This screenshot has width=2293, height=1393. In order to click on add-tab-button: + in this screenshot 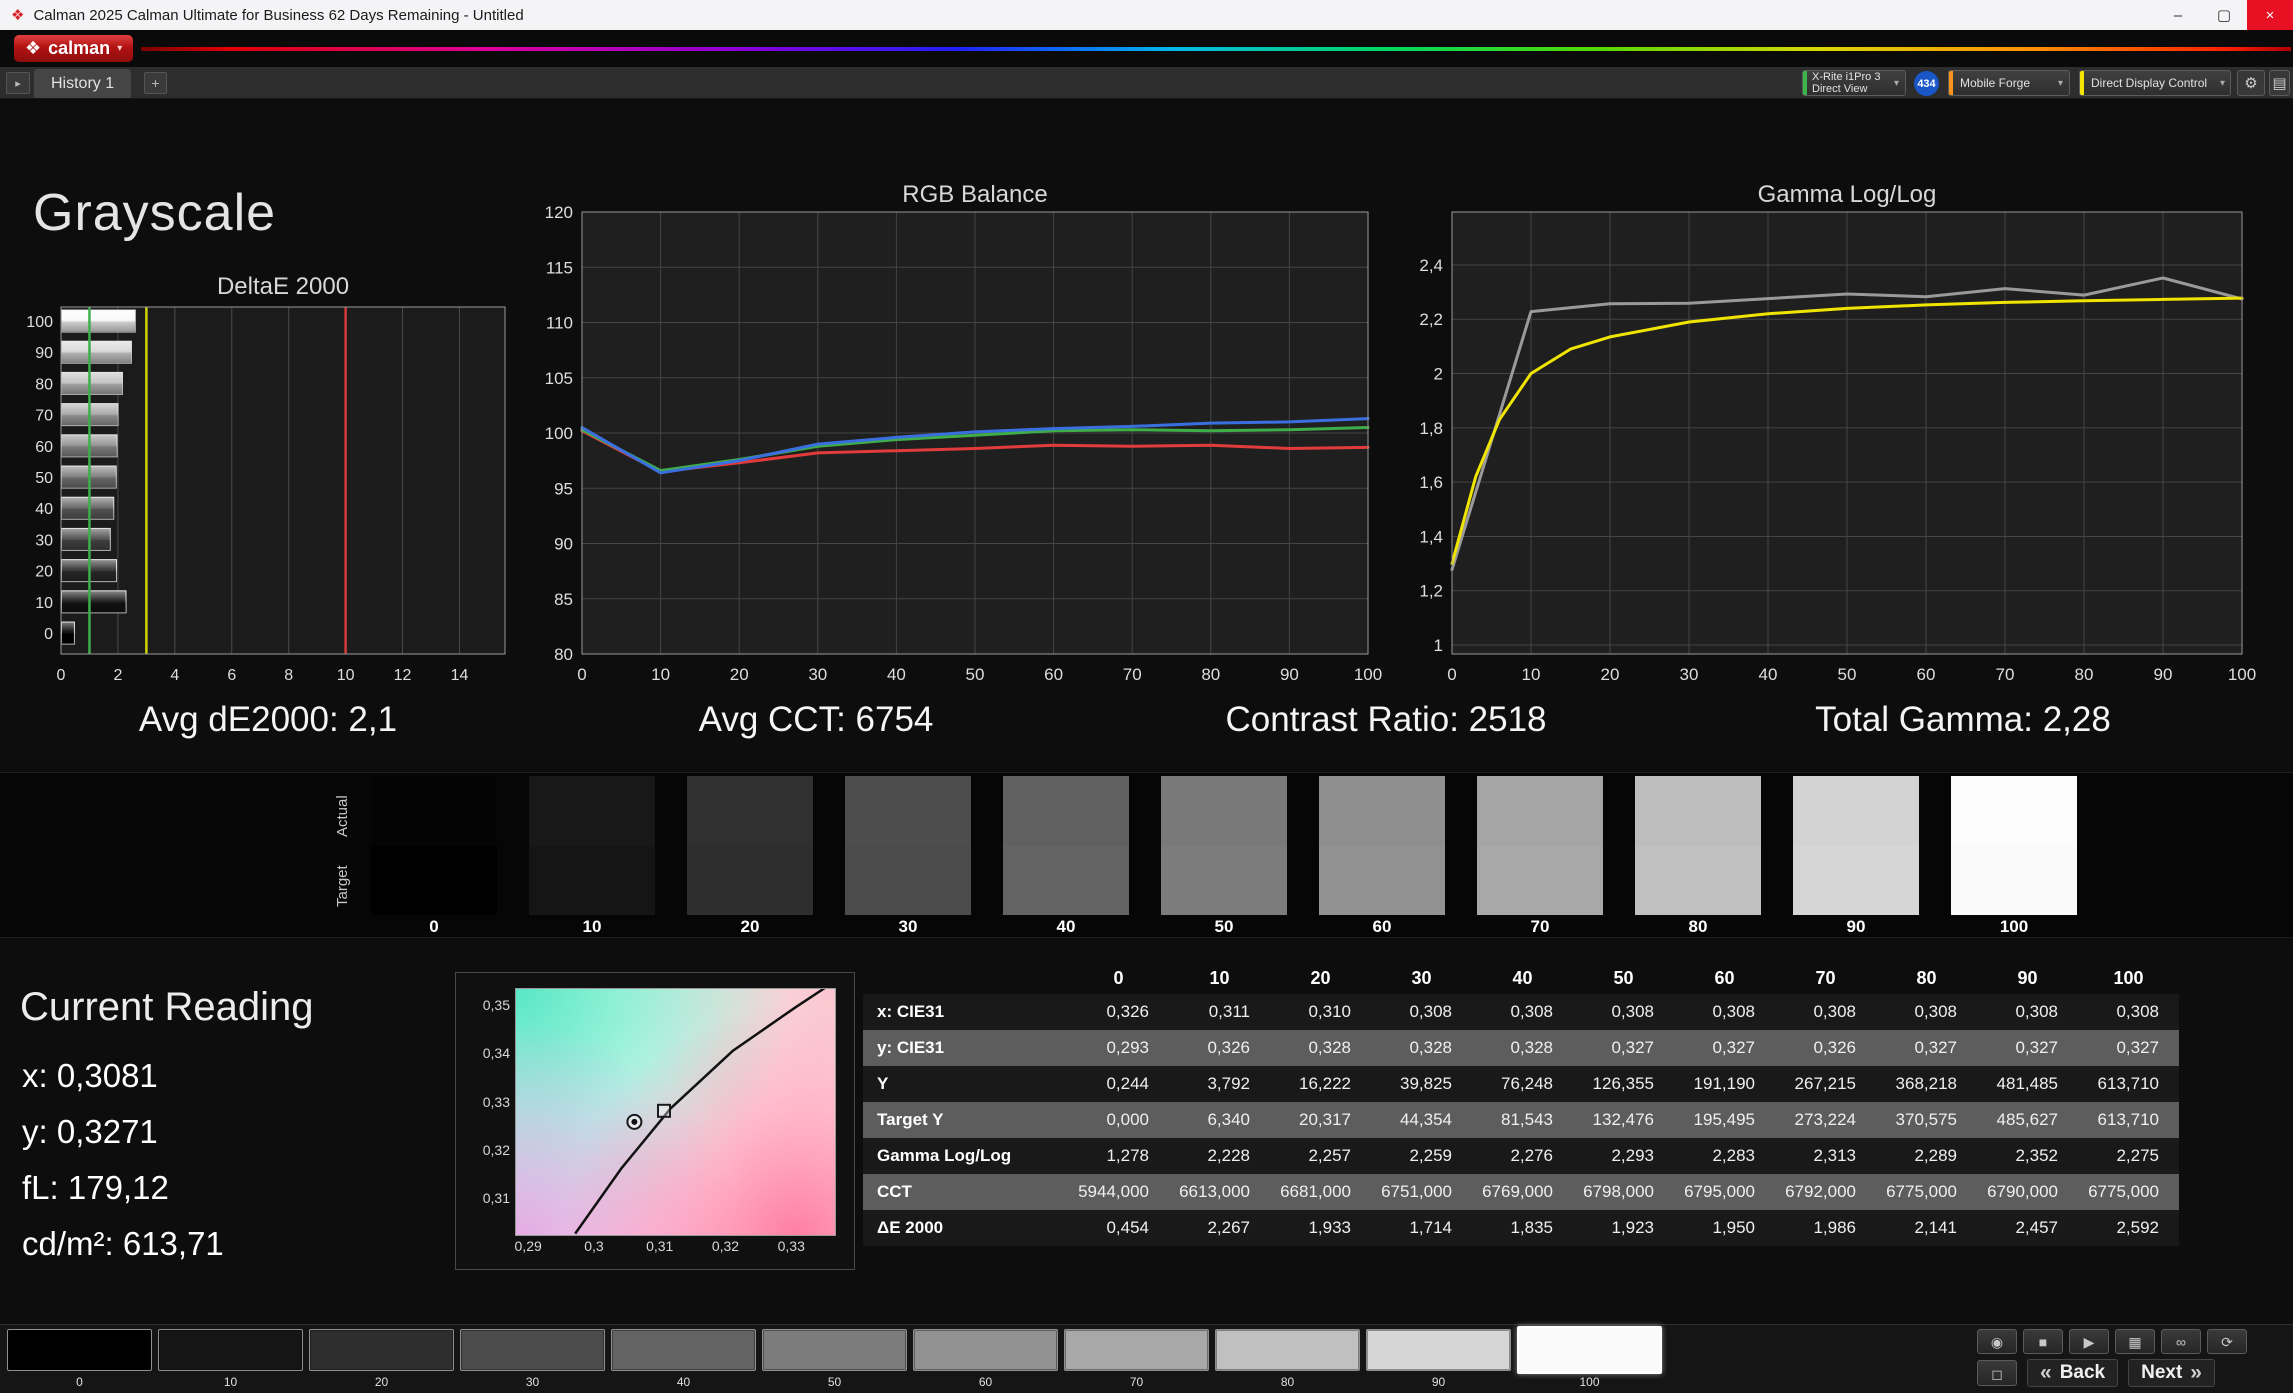, I will do `click(155, 83)`.